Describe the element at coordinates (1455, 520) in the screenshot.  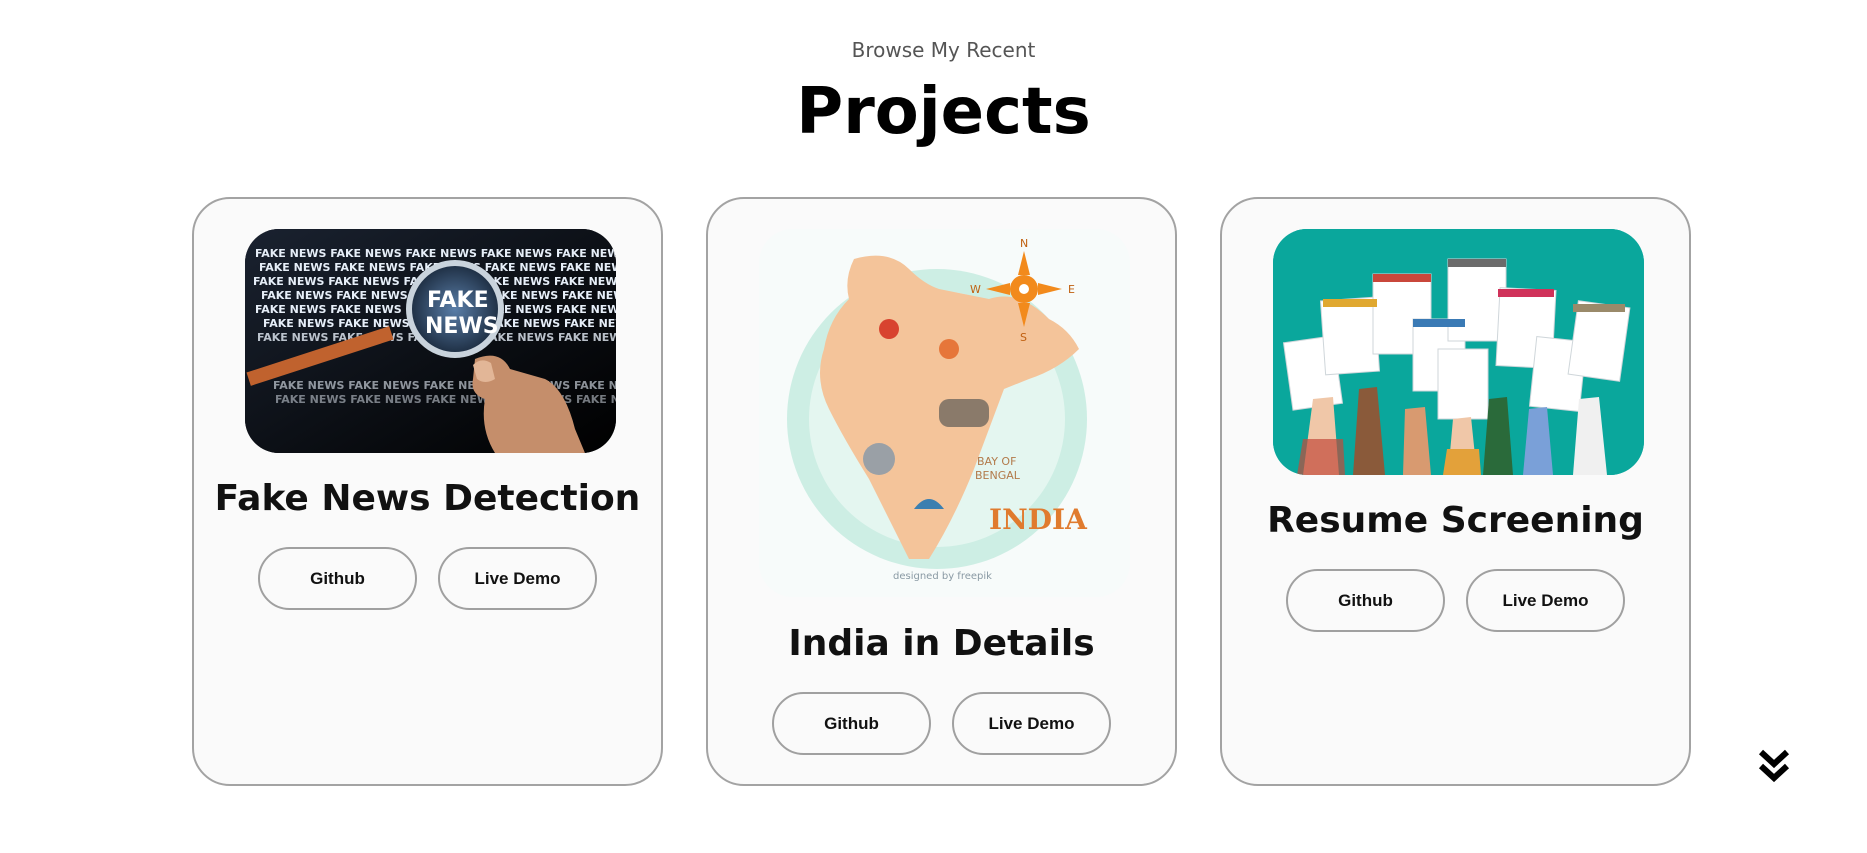
I see `project-title: Resume Screening` at that location.